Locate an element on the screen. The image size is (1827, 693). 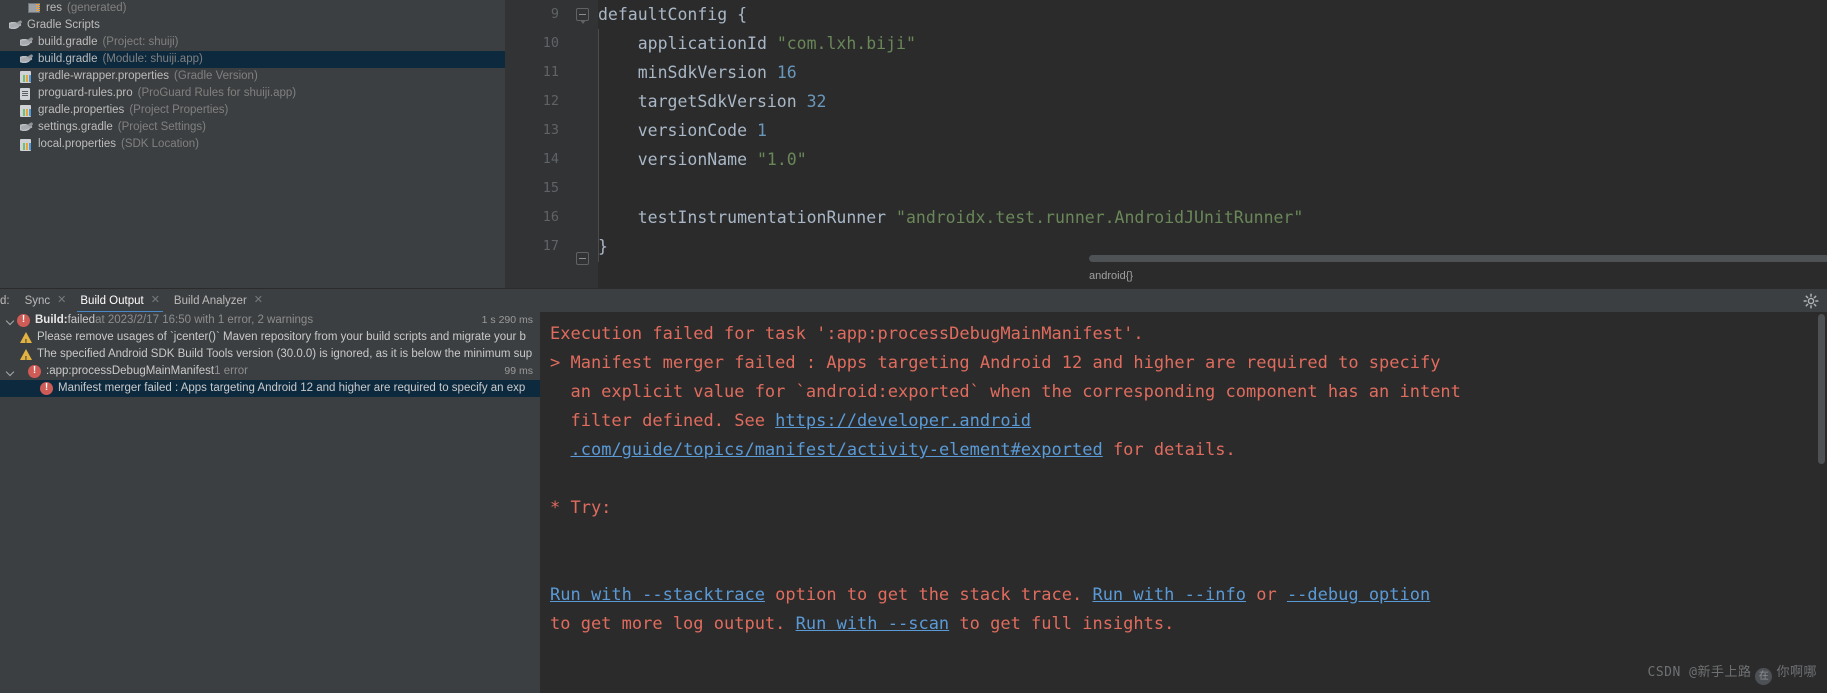
console-link: https://developer.android is located at coordinates (903, 421).